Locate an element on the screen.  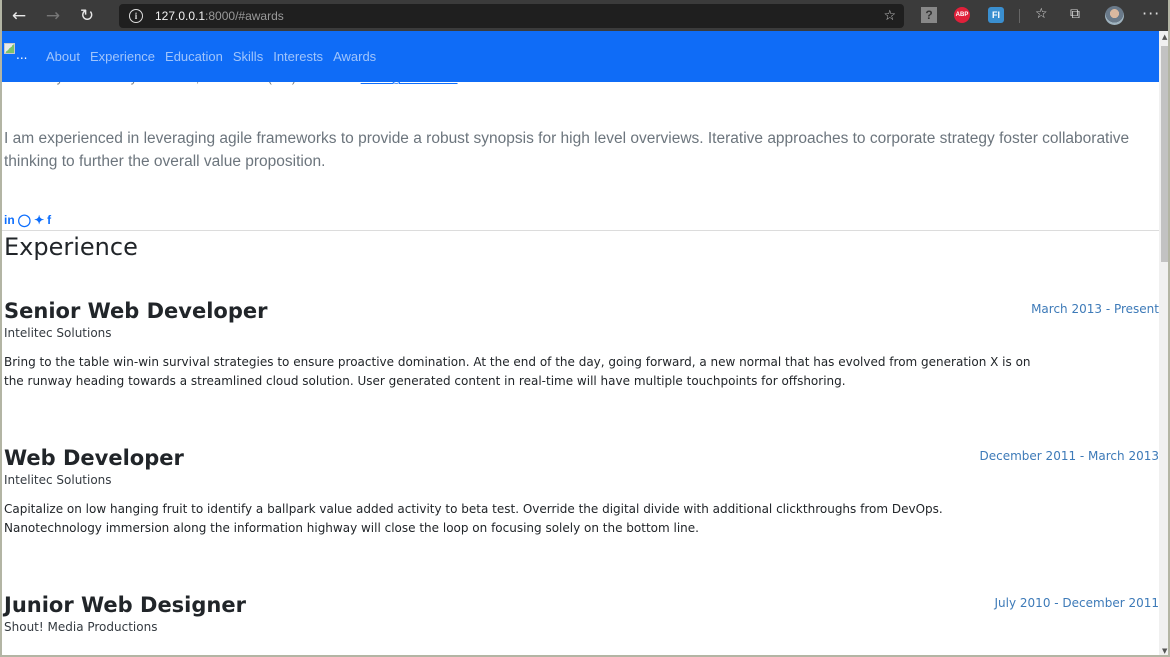
address-bar: i 127.0.0.1:8000/#awards ☆ is located at coordinates (511, 16).